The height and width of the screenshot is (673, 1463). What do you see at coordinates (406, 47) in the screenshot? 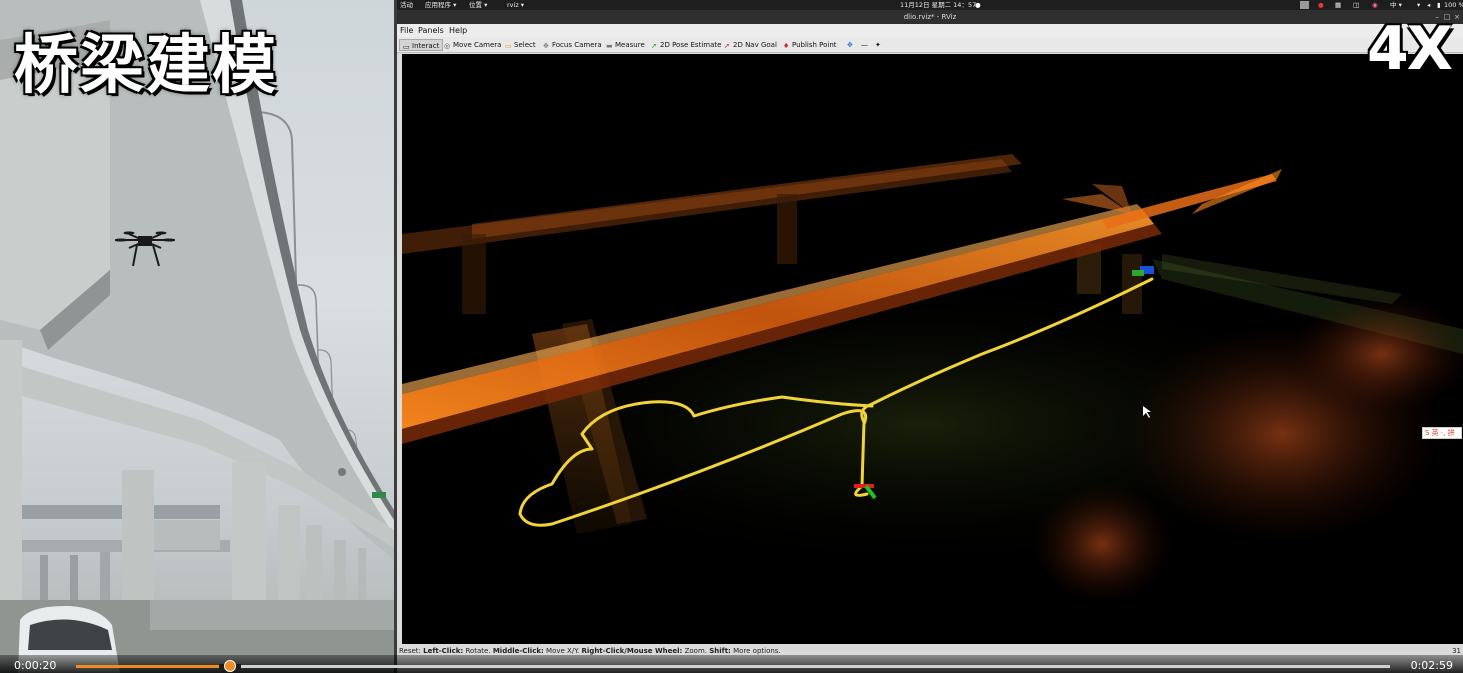
I see `interact-icon: ▭` at bounding box center [406, 47].